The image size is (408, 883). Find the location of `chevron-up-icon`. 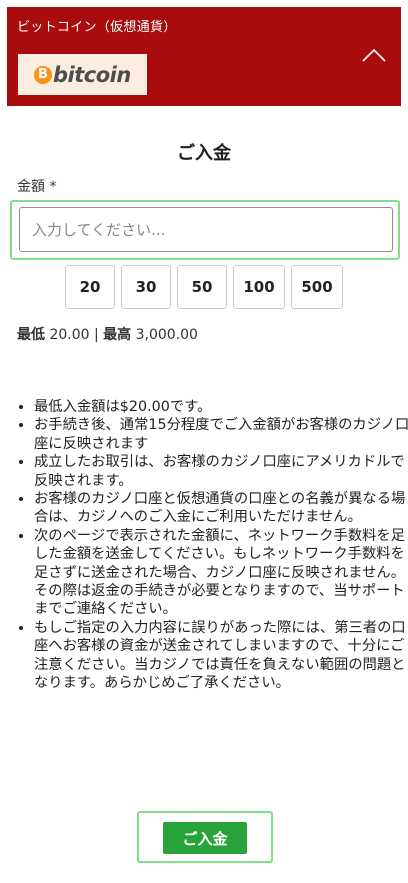

chevron-up-icon is located at coordinates (374, 55).